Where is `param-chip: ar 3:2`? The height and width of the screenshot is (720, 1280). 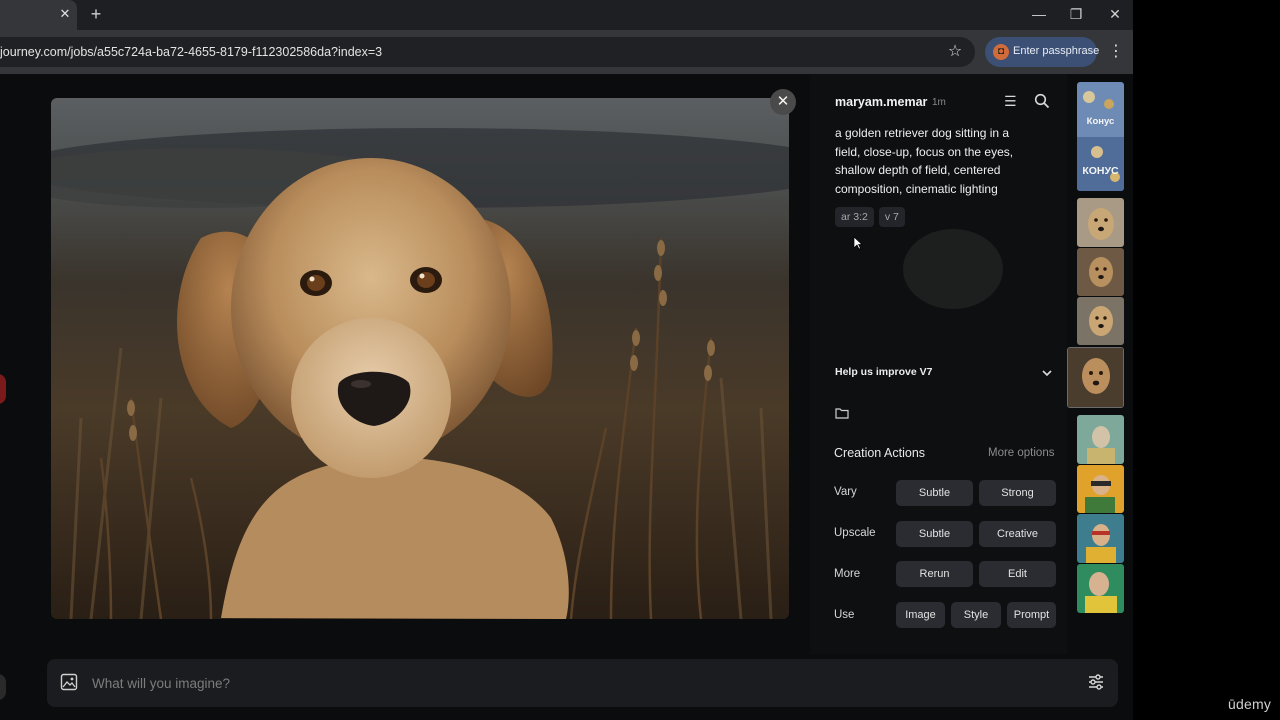 param-chip: ar 3:2 is located at coordinates (854, 217).